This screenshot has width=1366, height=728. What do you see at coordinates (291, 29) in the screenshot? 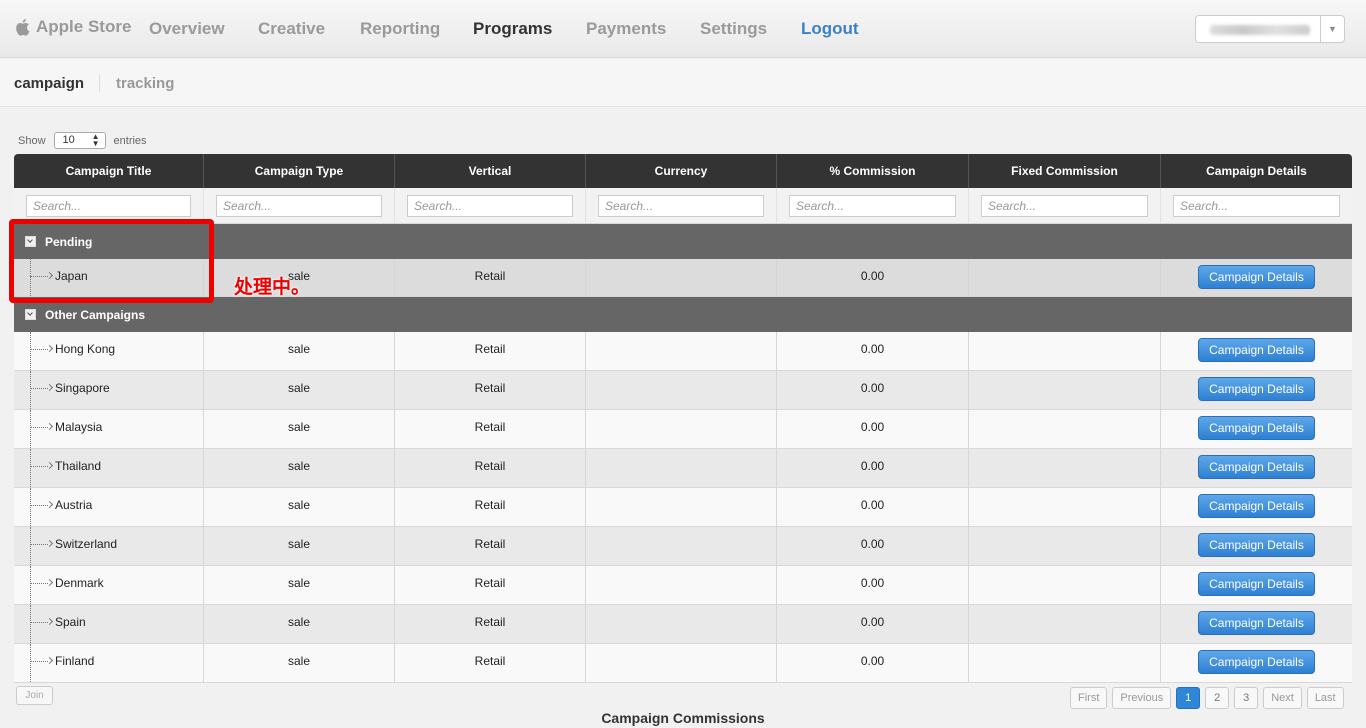
I see `nav-creative: Creative` at bounding box center [291, 29].